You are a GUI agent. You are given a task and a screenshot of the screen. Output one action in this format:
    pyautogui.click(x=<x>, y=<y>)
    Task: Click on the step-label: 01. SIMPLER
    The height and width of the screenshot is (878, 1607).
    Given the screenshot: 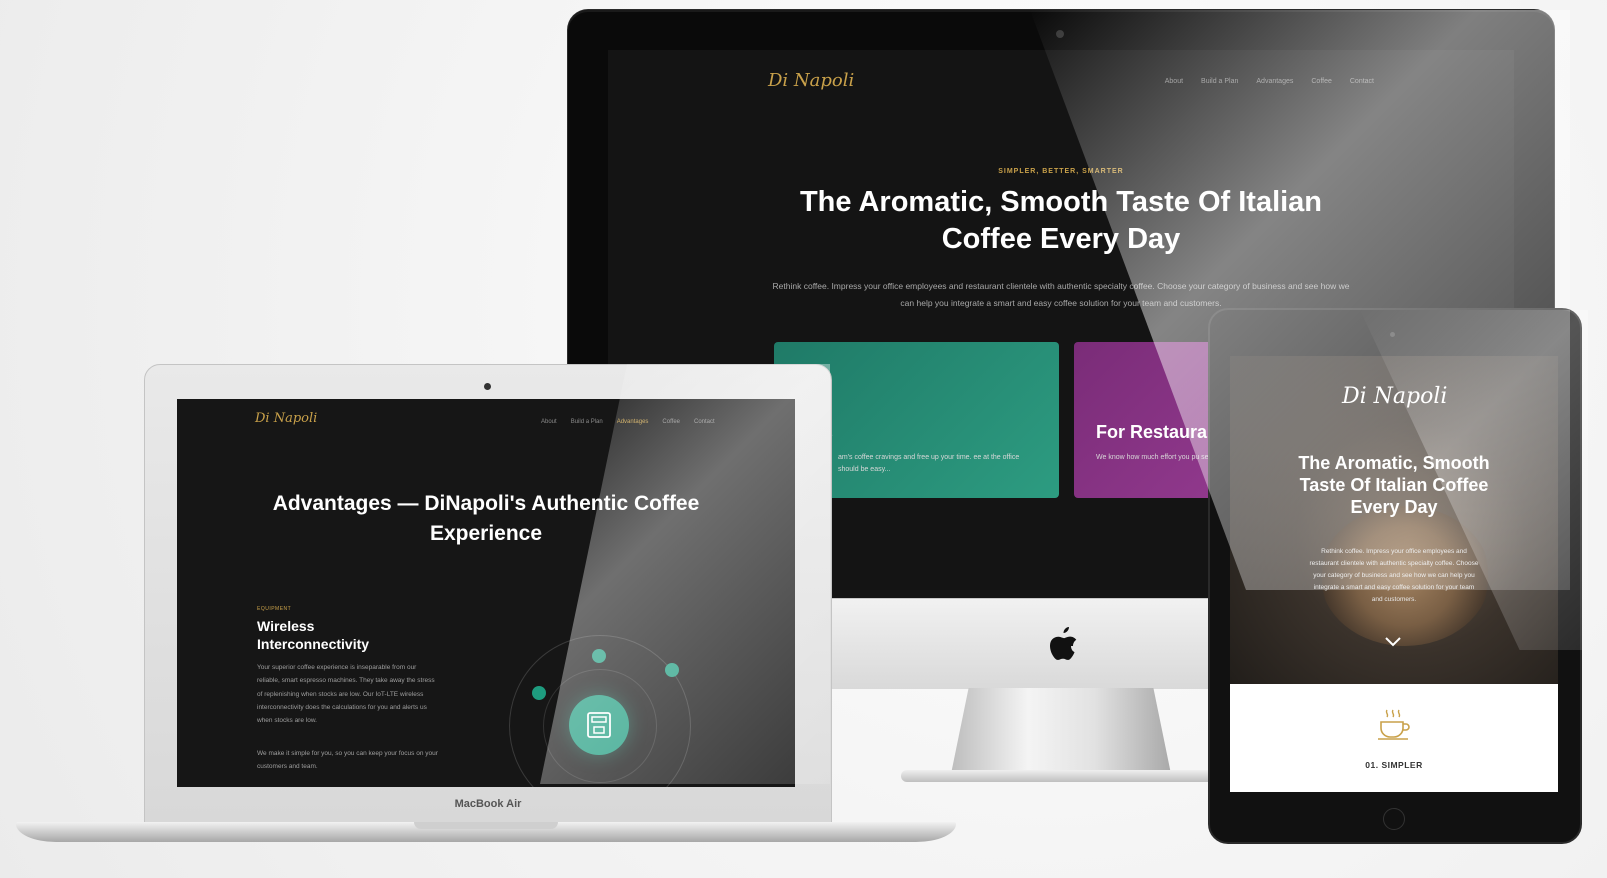 What is the action you would take?
    pyautogui.click(x=1394, y=765)
    